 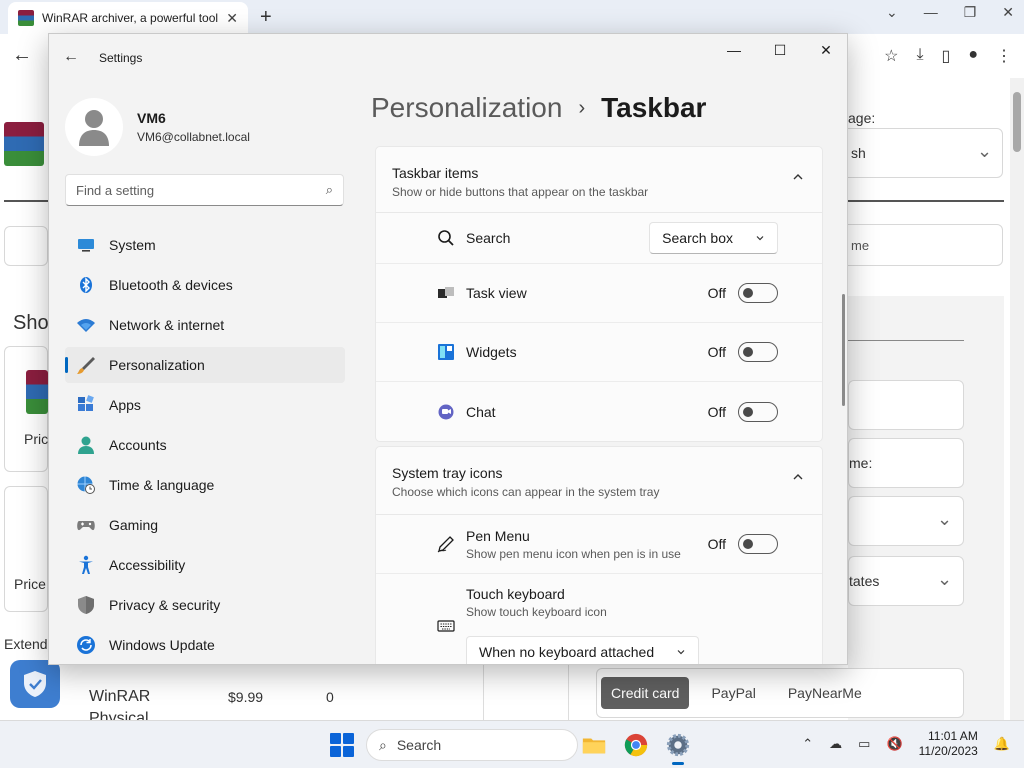 I want to click on back-arrow-icon: ←, so click(x=71, y=57).